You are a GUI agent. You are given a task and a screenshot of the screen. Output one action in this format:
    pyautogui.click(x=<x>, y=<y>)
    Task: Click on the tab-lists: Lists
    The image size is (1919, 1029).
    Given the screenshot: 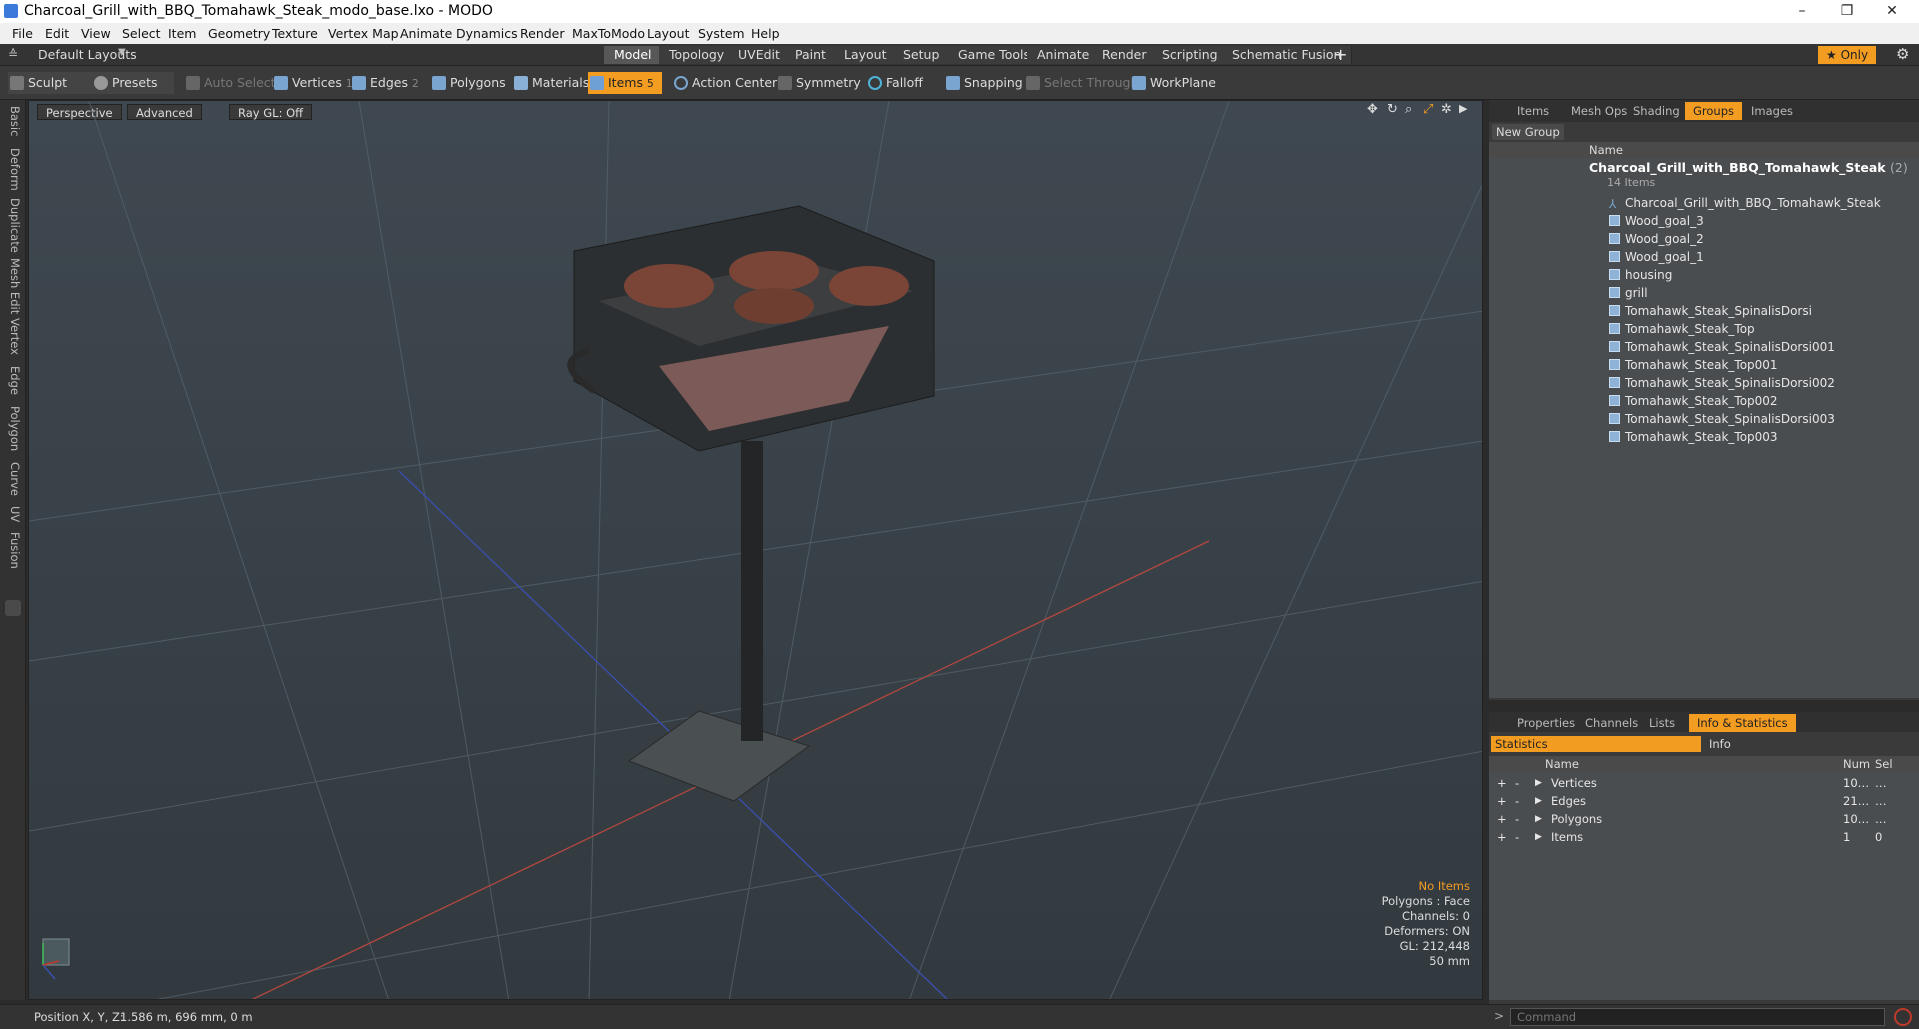 What is the action you would take?
    pyautogui.click(x=1662, y=723)
    